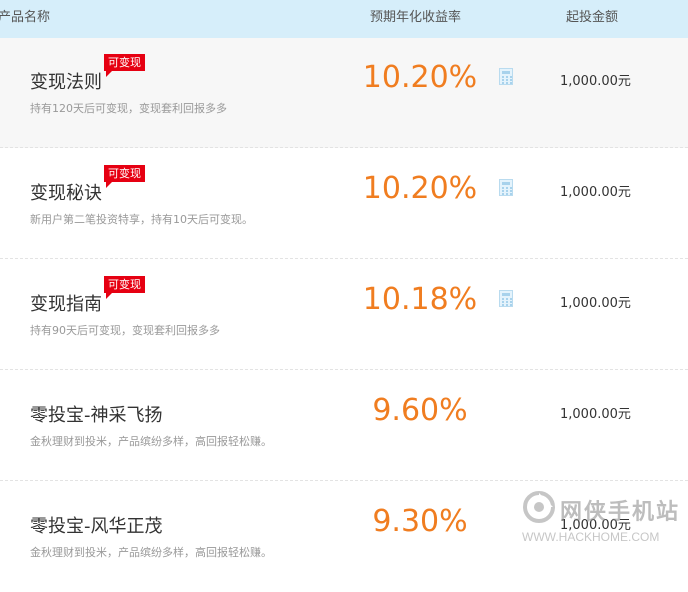  Describe the element at coordinates (141, 219) in the screenshot. I see `product-description: 新用户第二笔投资特享，持有10天后可变现。` at that location.